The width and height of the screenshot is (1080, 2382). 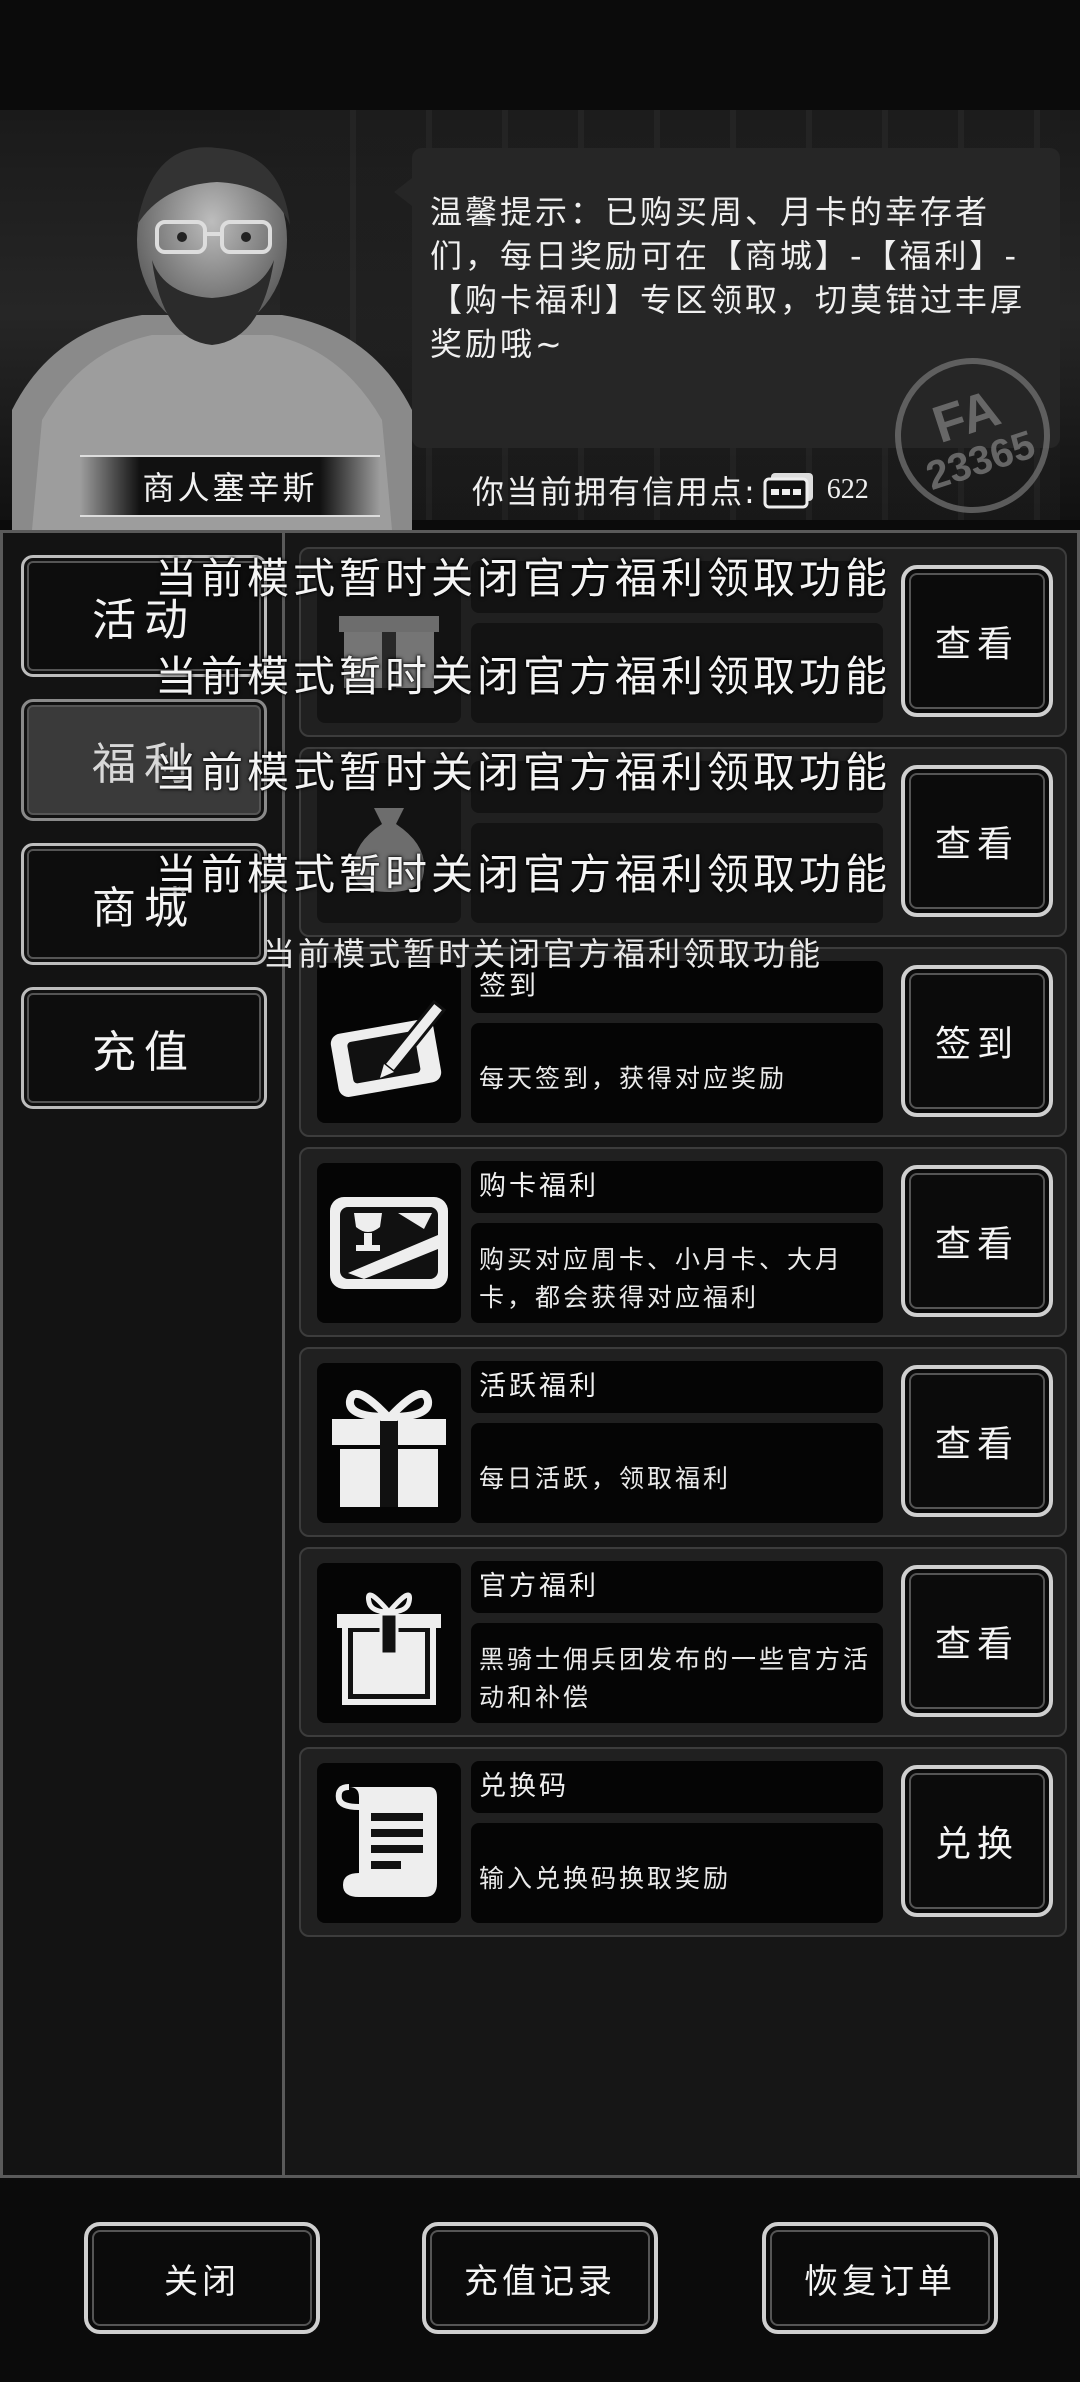 I want to click on item-desc: 购买对应周卡、小月卡、大月卡，都会获得对应福利, so click(x=677, y=1273).